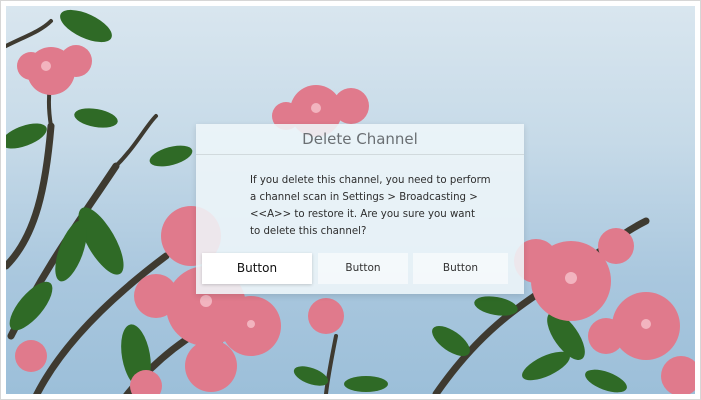  I want to click on dialog-button-1-focused: Button, so click(257, 268).